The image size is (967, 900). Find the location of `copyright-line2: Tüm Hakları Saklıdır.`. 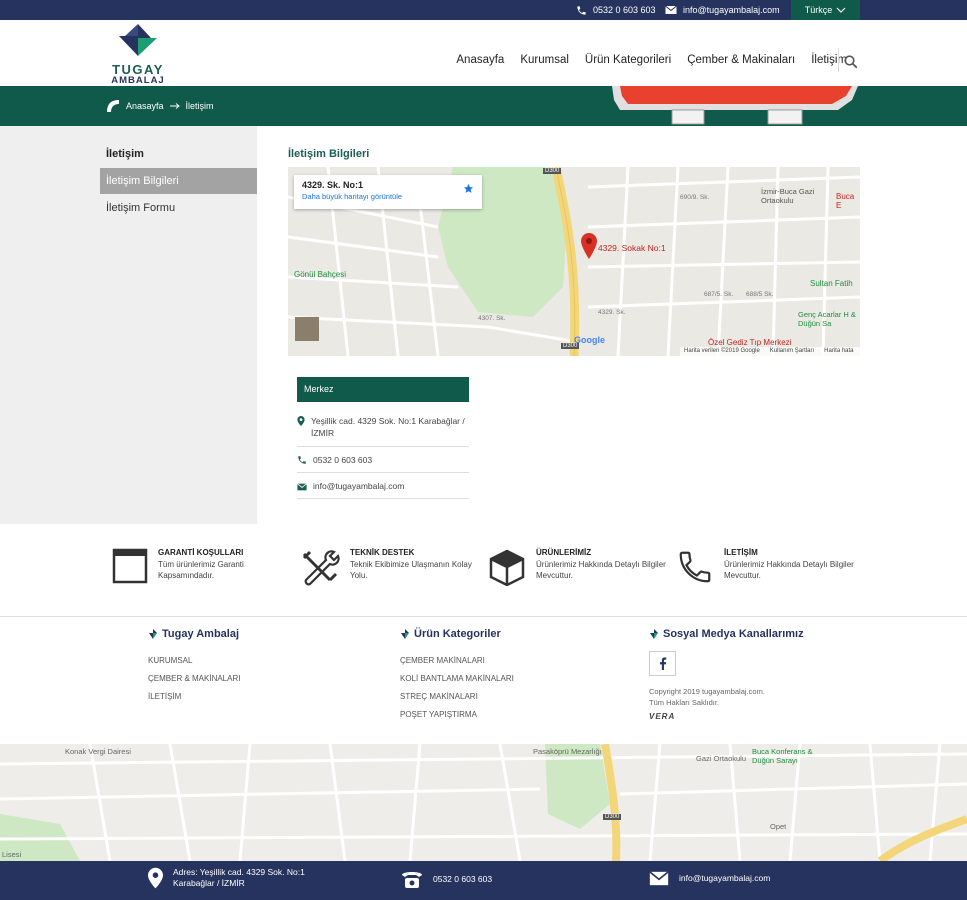

copyright-line2: Tüm Hakları Saklıdır. is located at coordinates (684, 702).